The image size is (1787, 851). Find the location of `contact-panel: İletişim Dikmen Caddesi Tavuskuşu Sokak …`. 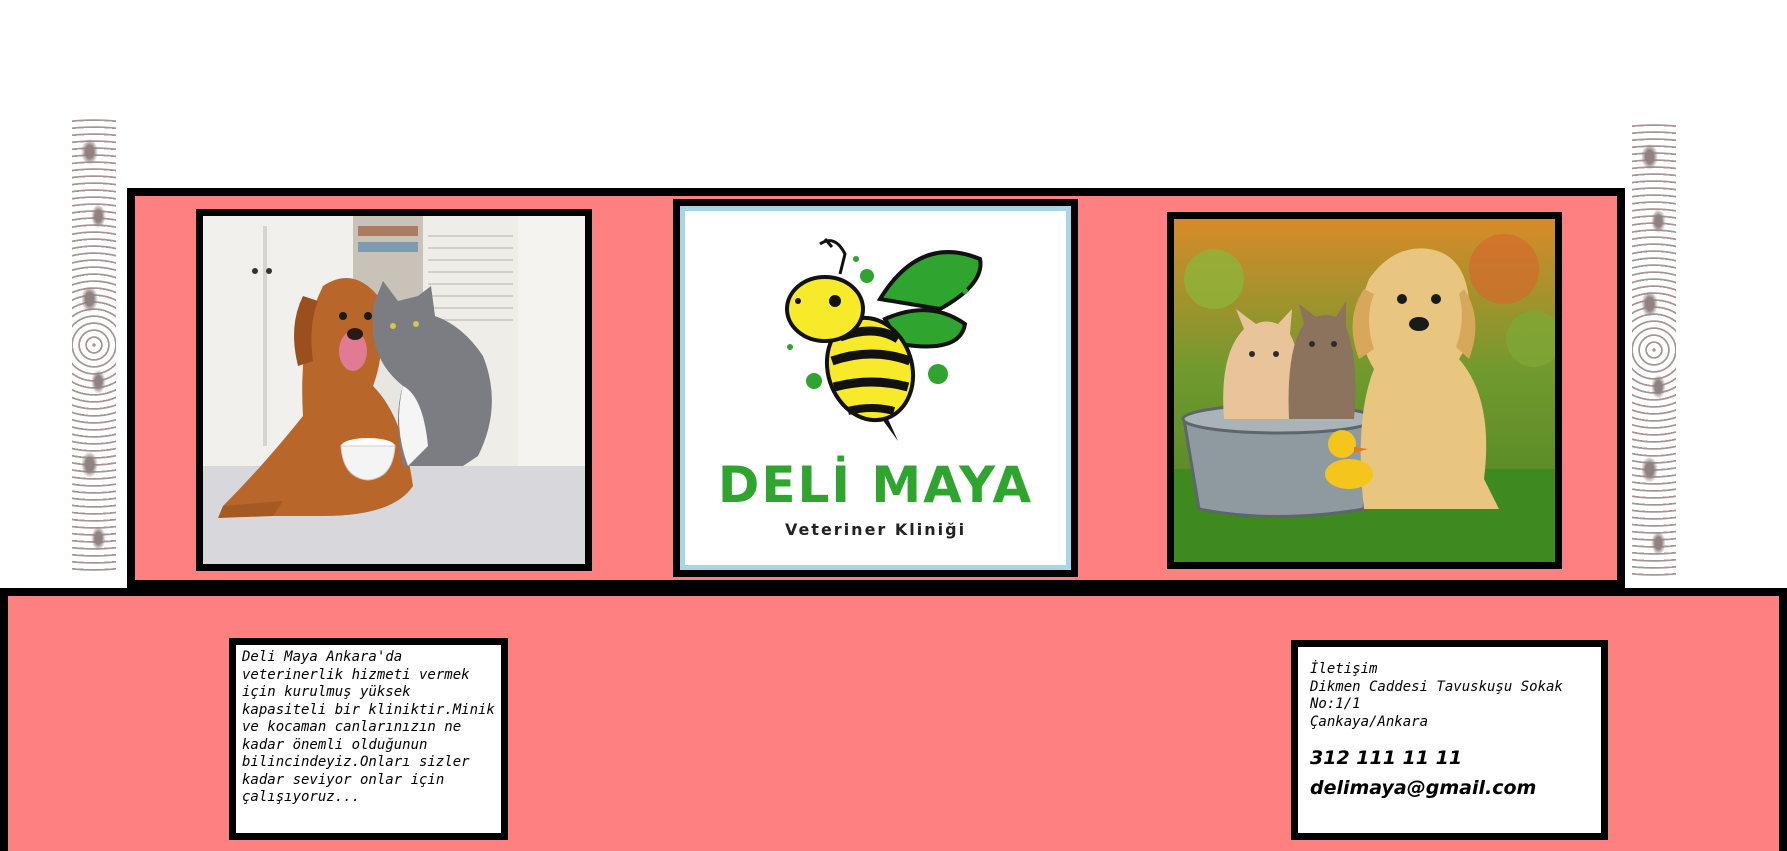

contact-panel: İletişim Dikmen Caddesi Tavuskuşu Sokak … is located at coordinates (1449, 740).